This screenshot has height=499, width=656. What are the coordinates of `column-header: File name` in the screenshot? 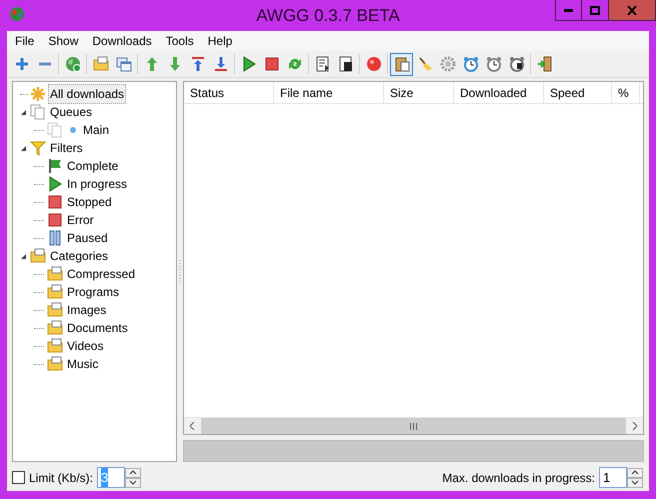 It's located at (329, 92).